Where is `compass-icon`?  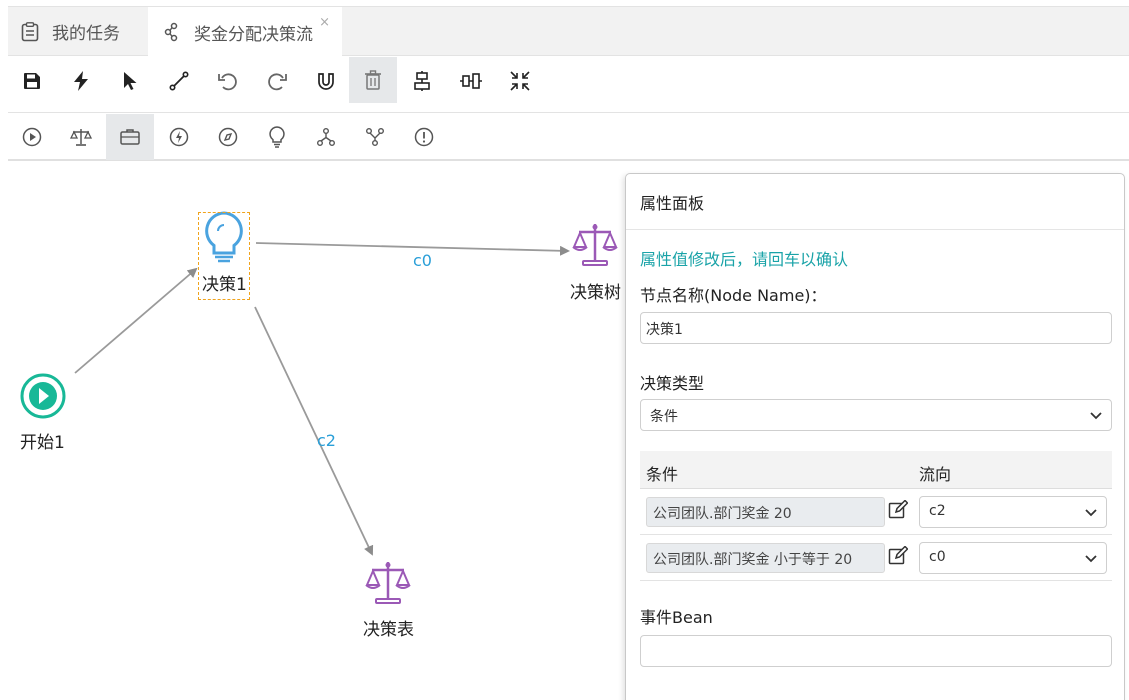 compass-icon is located at coordinates (228, 137).